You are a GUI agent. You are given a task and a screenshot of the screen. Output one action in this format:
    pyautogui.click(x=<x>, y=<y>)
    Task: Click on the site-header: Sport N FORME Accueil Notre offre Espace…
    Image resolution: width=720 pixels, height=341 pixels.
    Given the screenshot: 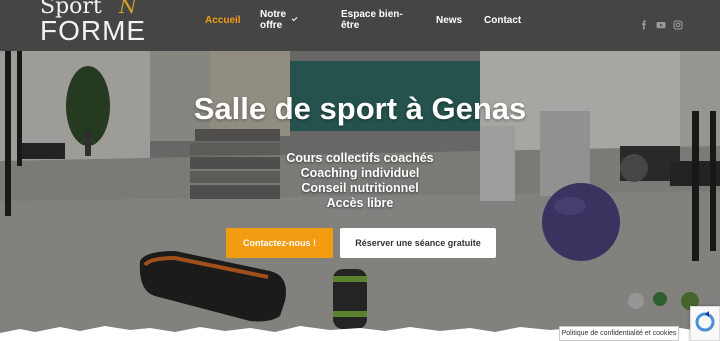 What is the action you would take?
    pyautogui.click(x=360, y=25)
    